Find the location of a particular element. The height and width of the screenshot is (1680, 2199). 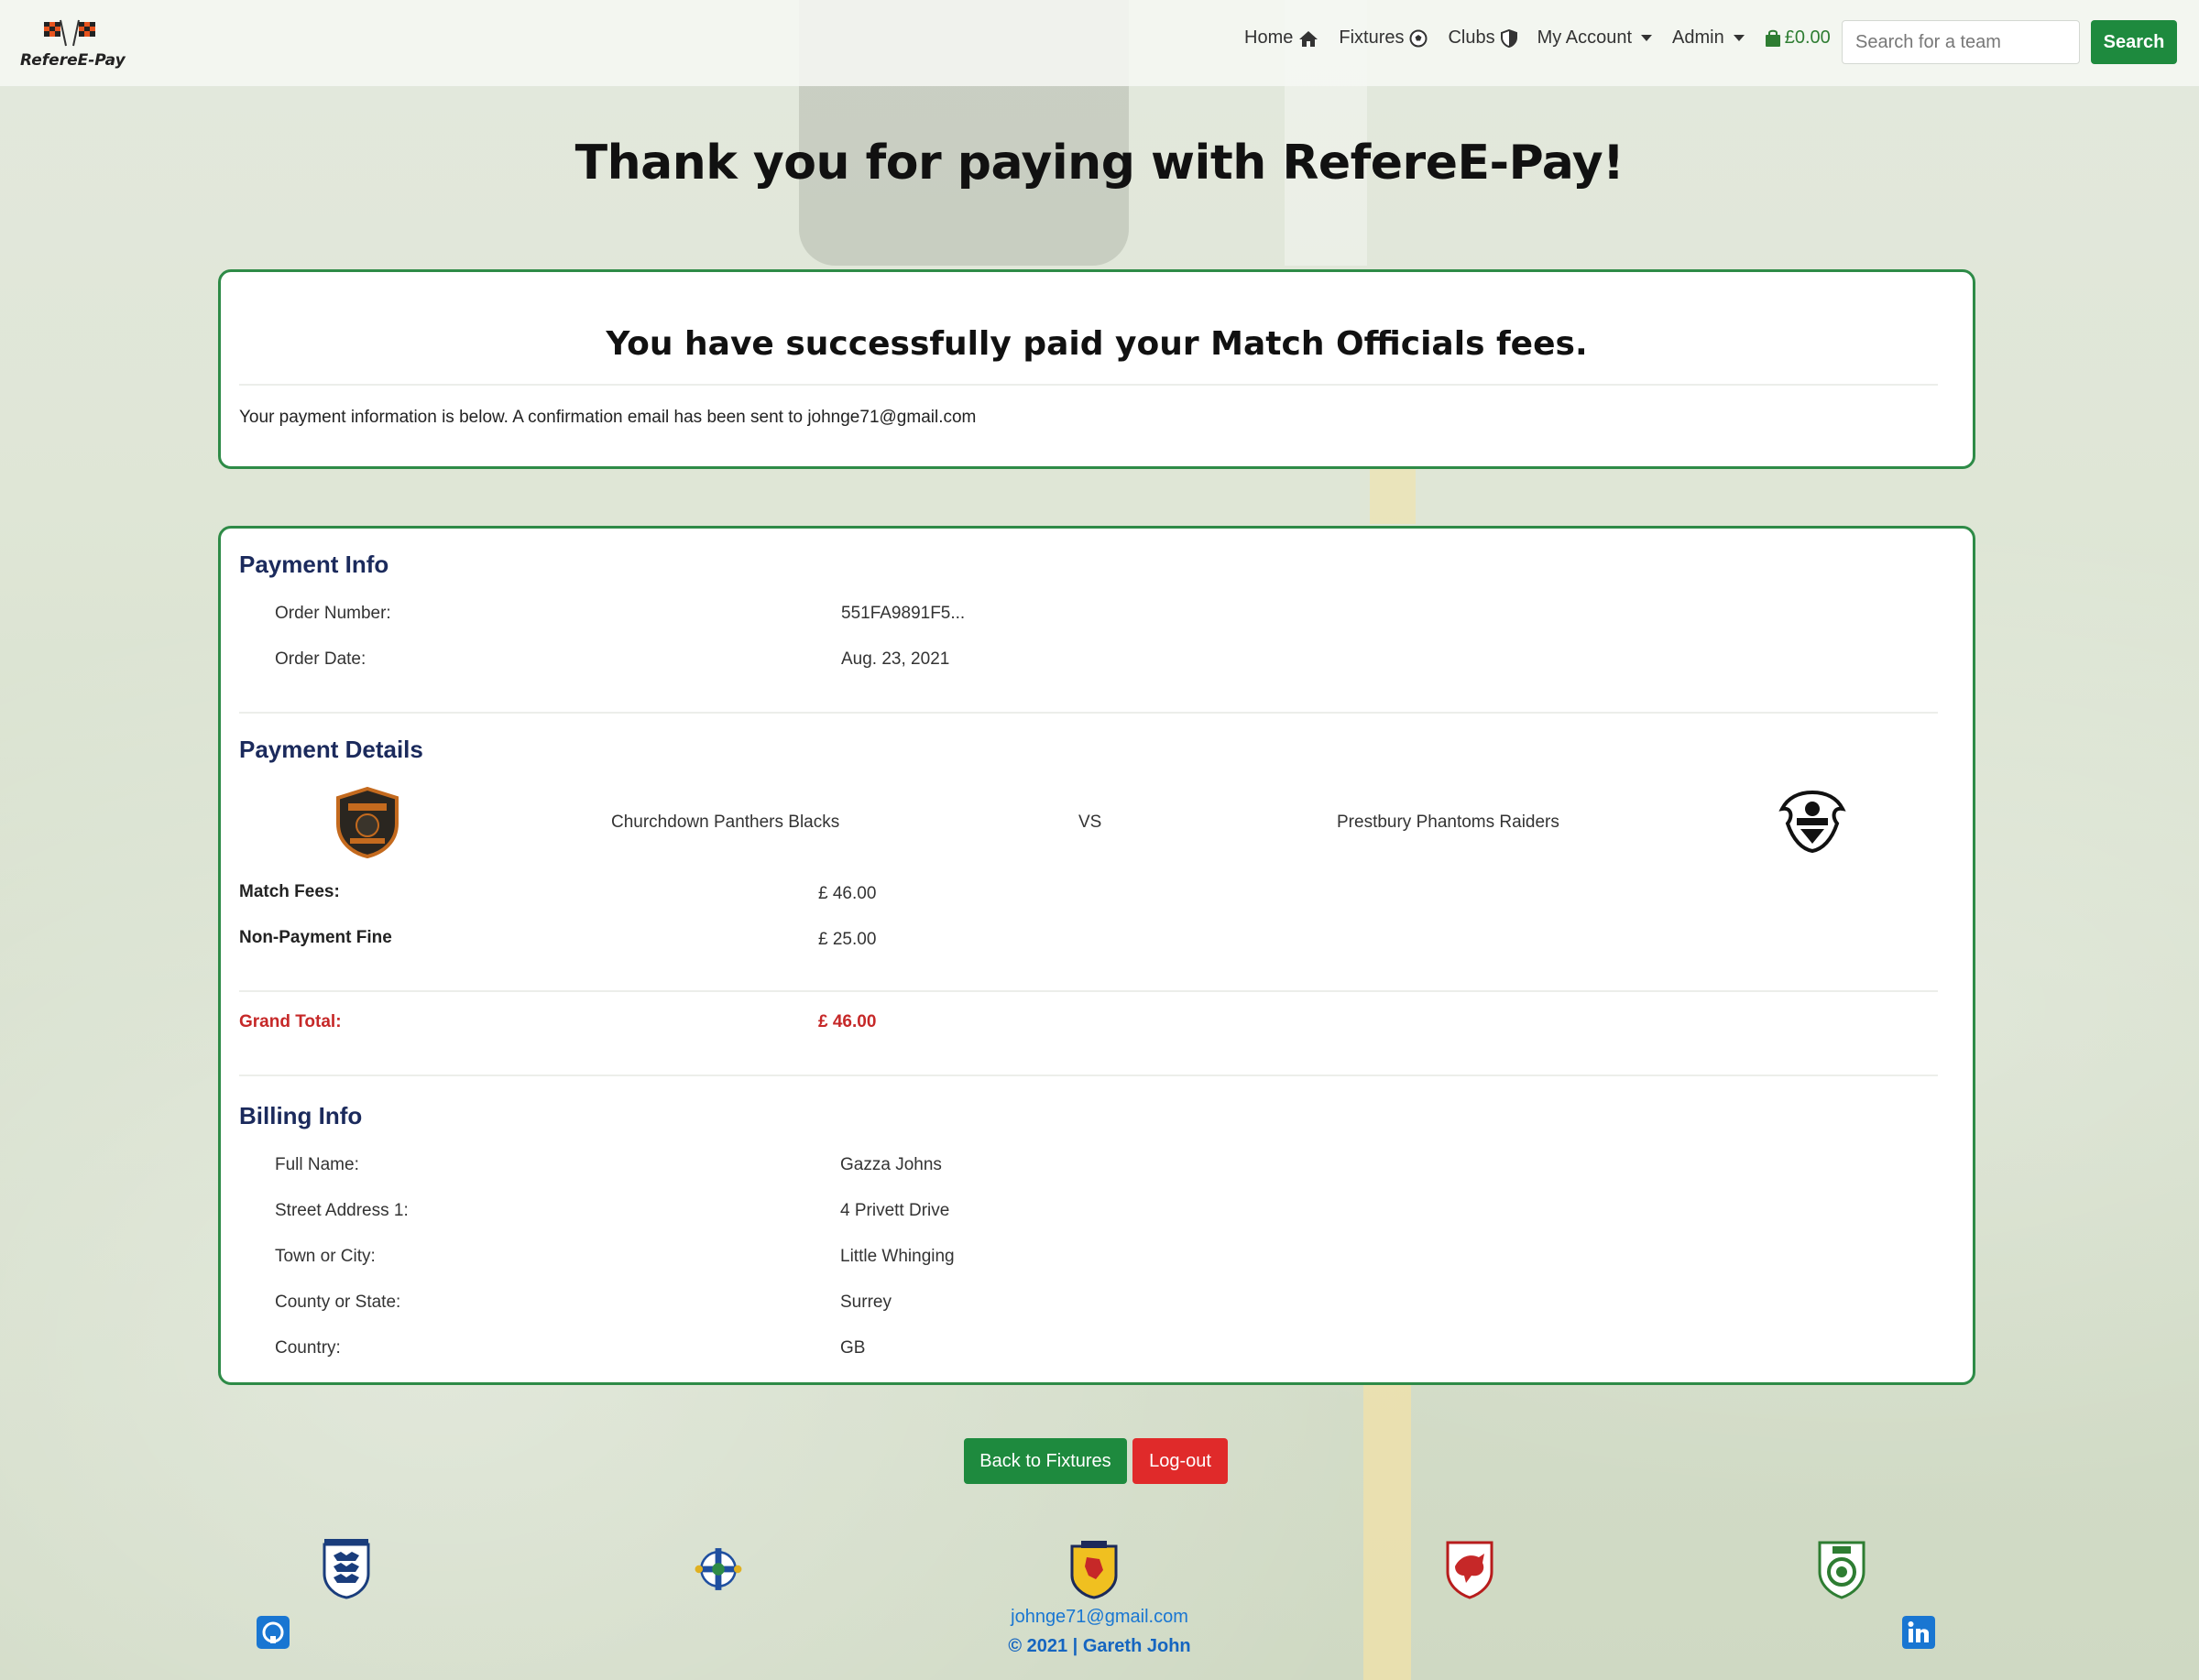

footer-copyright: © 2021 | Gareth John is located at coordinates (1099, 1646).